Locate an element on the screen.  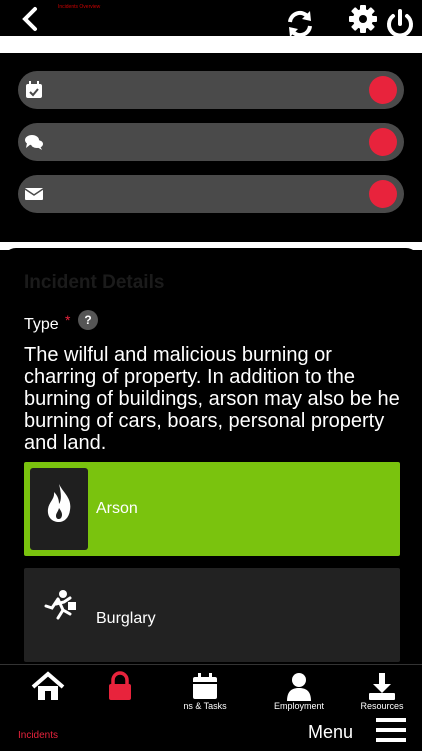
pill-mail is located at coordinates (211, 194).